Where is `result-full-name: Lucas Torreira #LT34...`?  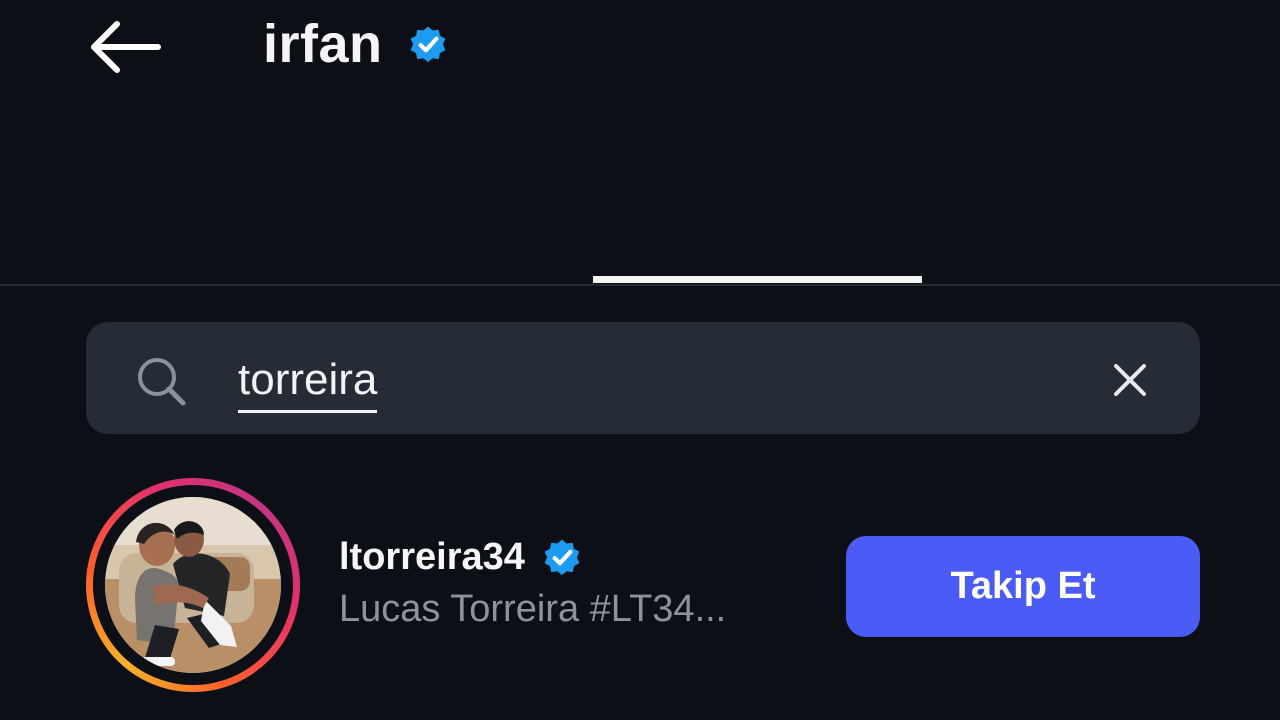 result-full-name: Lucas Torreira #LT34... is located at coordinates (533, 609).